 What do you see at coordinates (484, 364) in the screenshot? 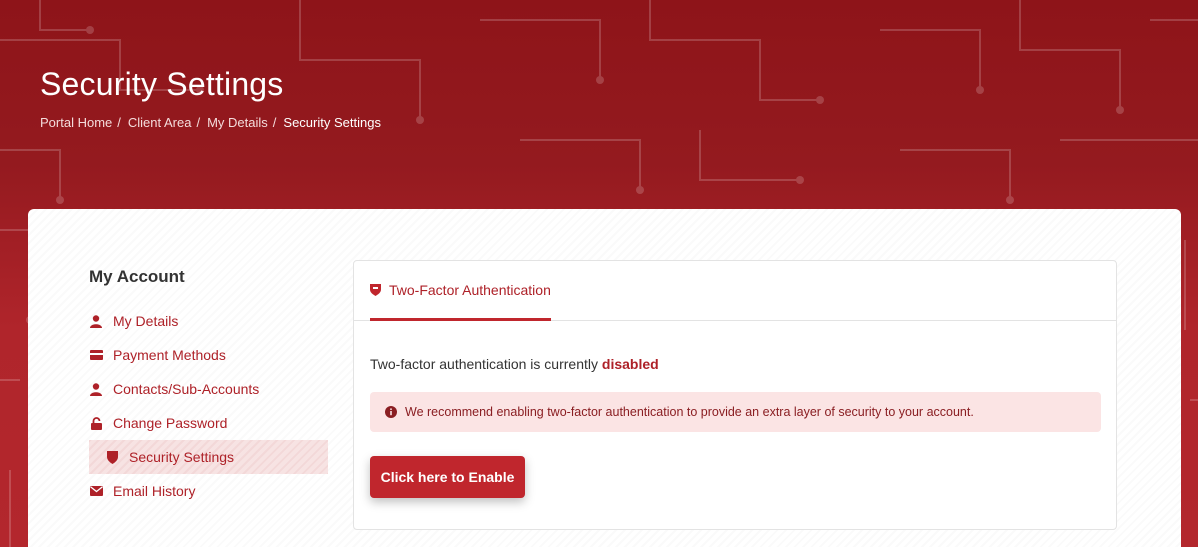
I see `status-prefix: Two-factor authentication is currently` at bounding box center [484, 364].